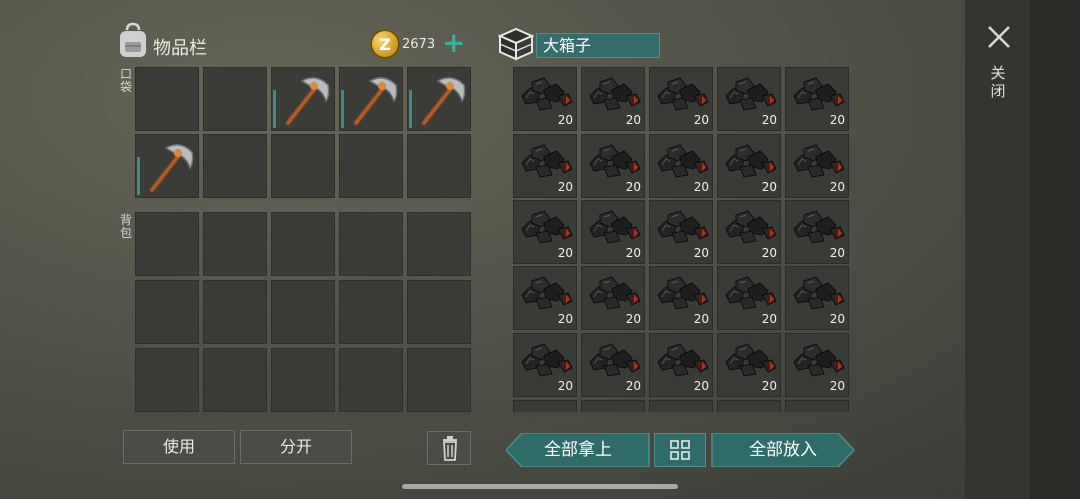 The height and width of the screenshot is (499, 1080). What do you see at coordinates (578, 450) in the screenshot?
I see `take-all-button: 全部拿上` at bounding box center [578, 450].